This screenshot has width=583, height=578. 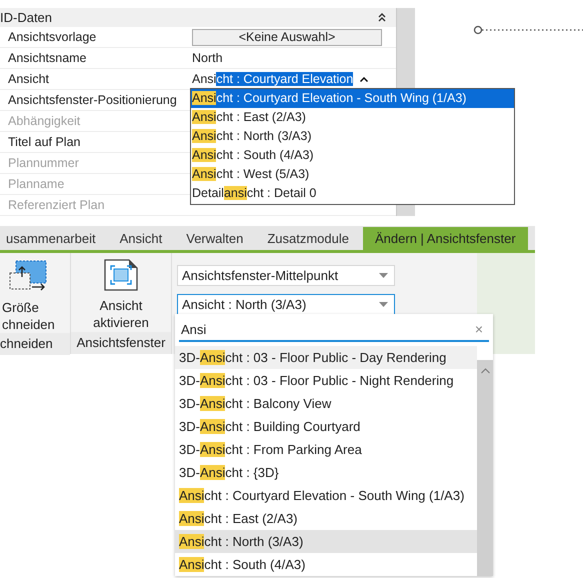 What do you see at coordinates (478, 329) in the screenshot?
I see `clear-button: ×` at bounding box center [478, 329].